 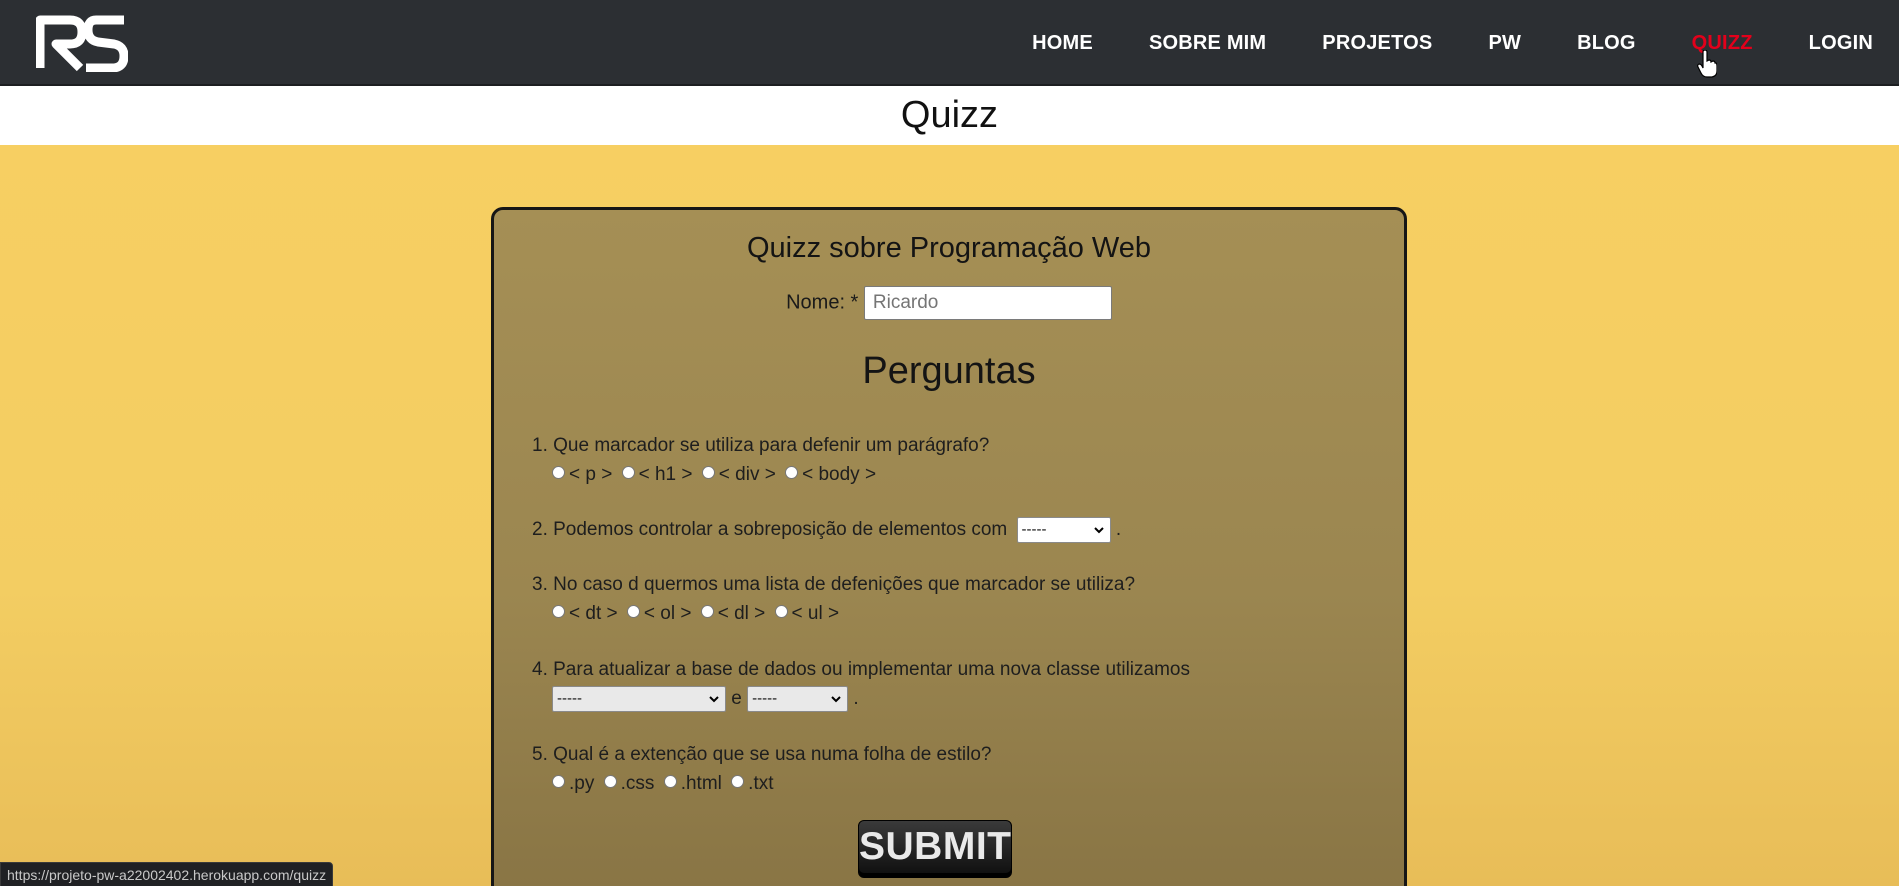 I want to click on q1-option-1-radio, so click(x=558, y=473).